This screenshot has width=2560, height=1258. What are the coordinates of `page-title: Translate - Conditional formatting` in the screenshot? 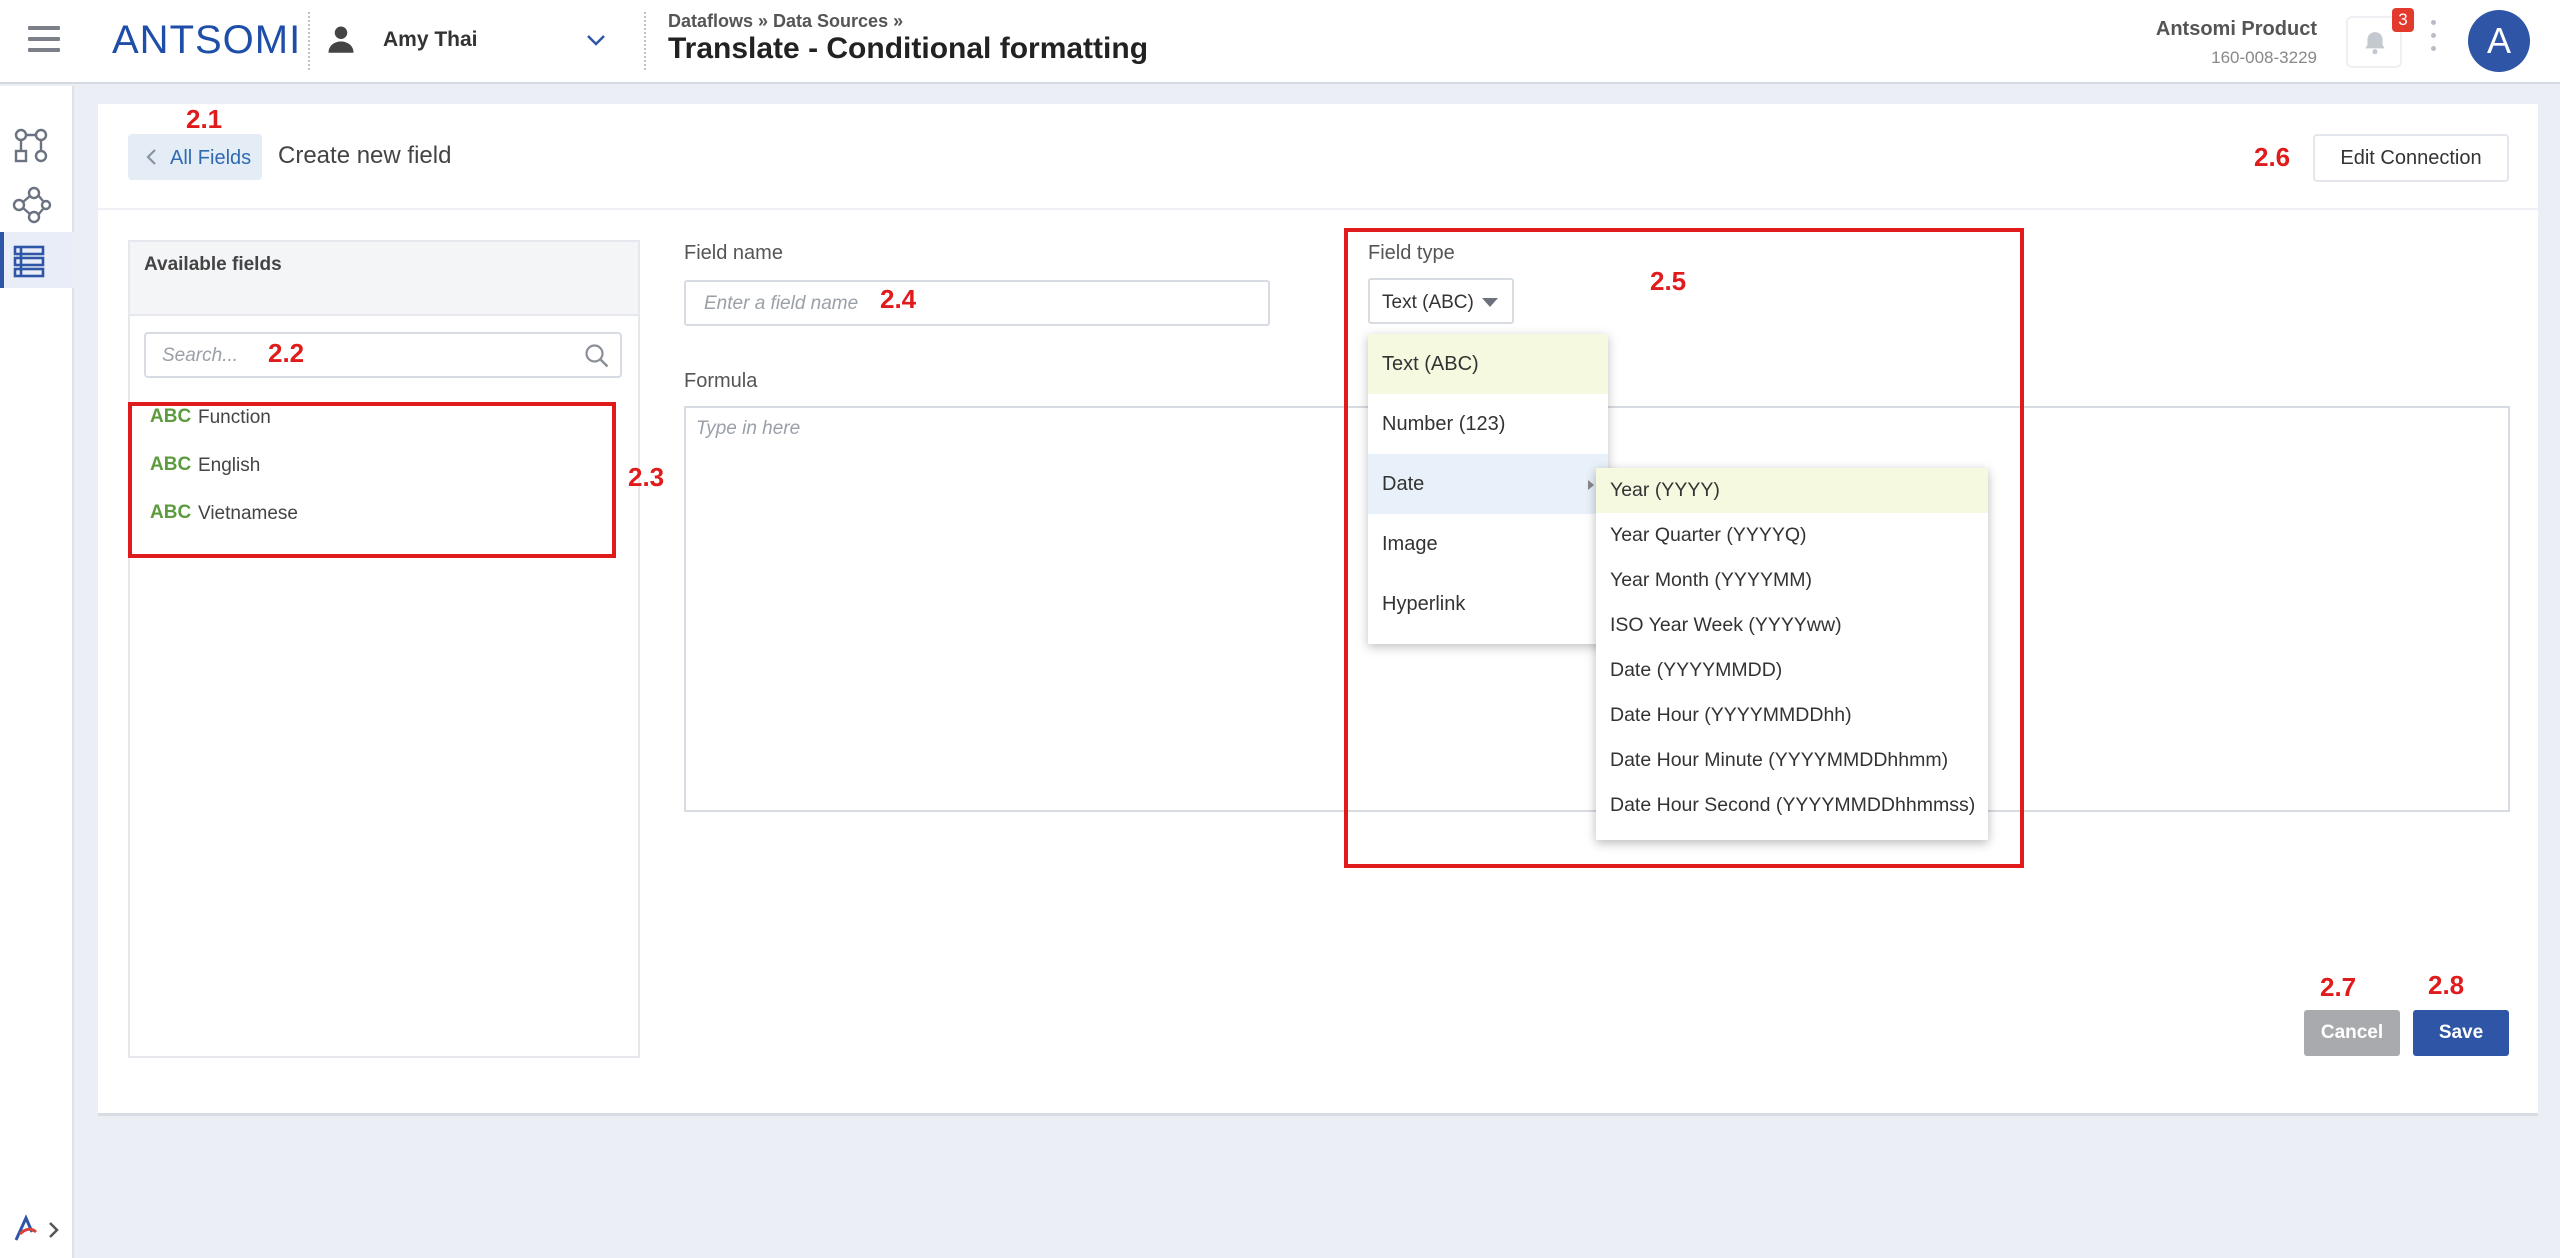 It's located at (908, 48).